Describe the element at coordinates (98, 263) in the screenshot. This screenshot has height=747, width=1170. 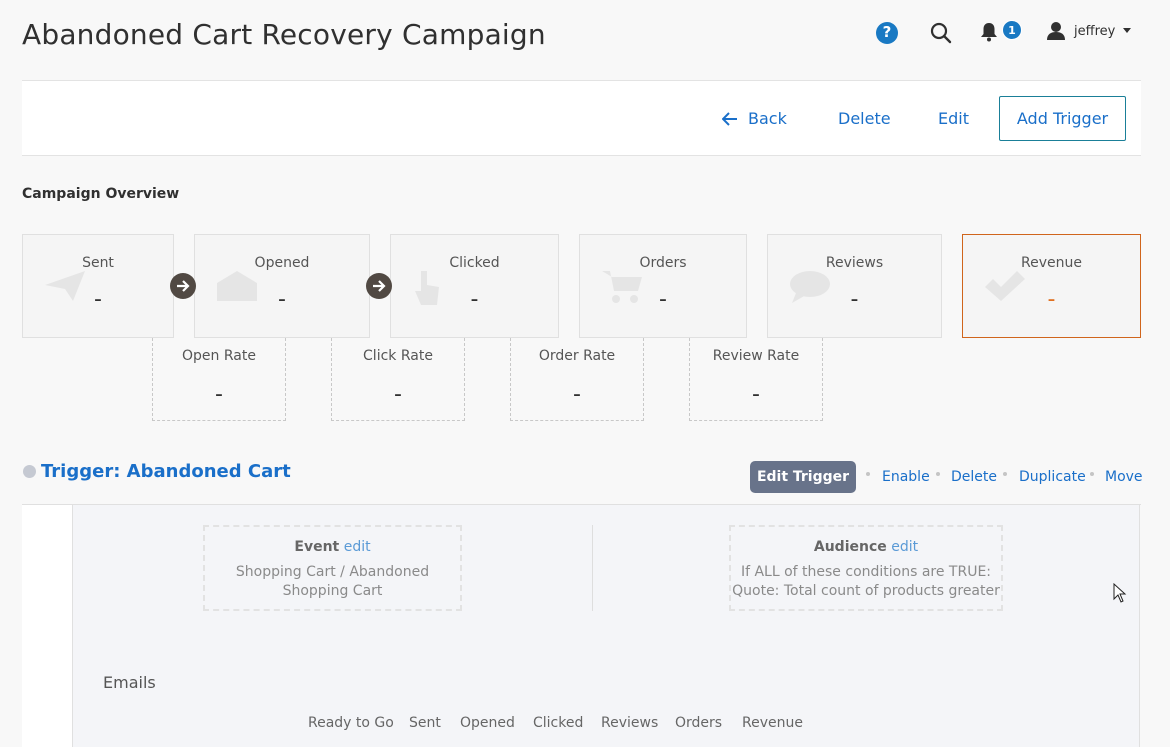
I see `stat-label: Sent` at that location.